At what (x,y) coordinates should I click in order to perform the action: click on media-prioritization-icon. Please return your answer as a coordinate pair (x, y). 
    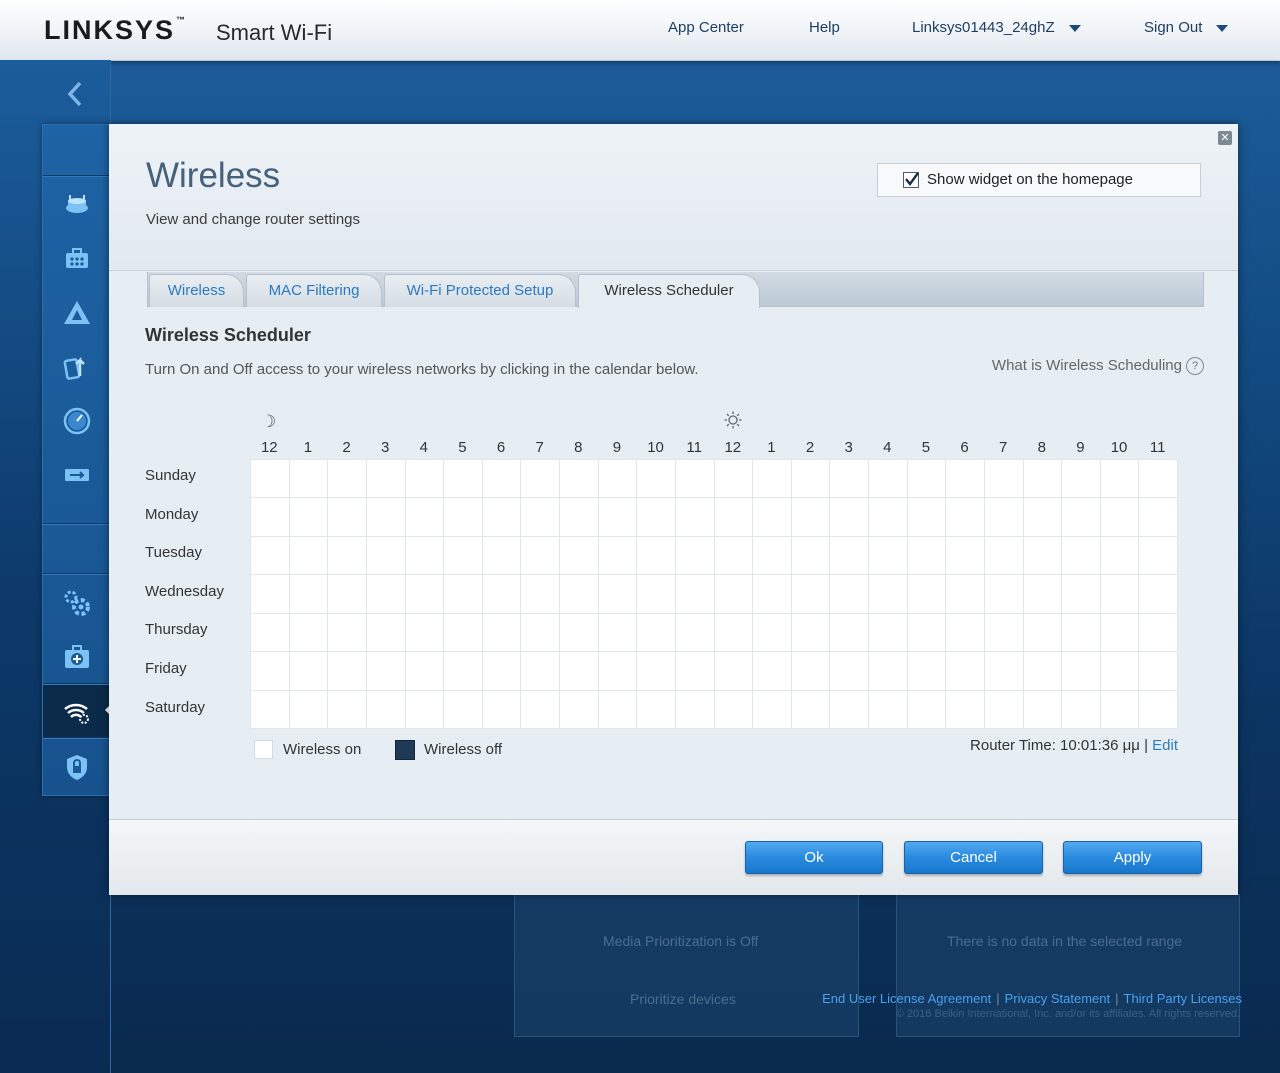
    Looking at the image, I should click on (77, 367).